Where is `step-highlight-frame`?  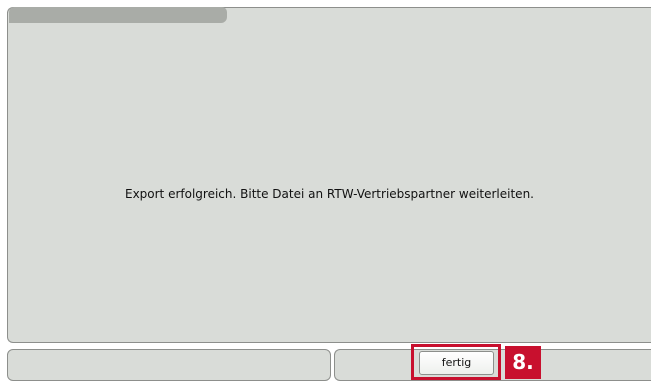
step-highlight-frame is located at coordinates (456, 362).